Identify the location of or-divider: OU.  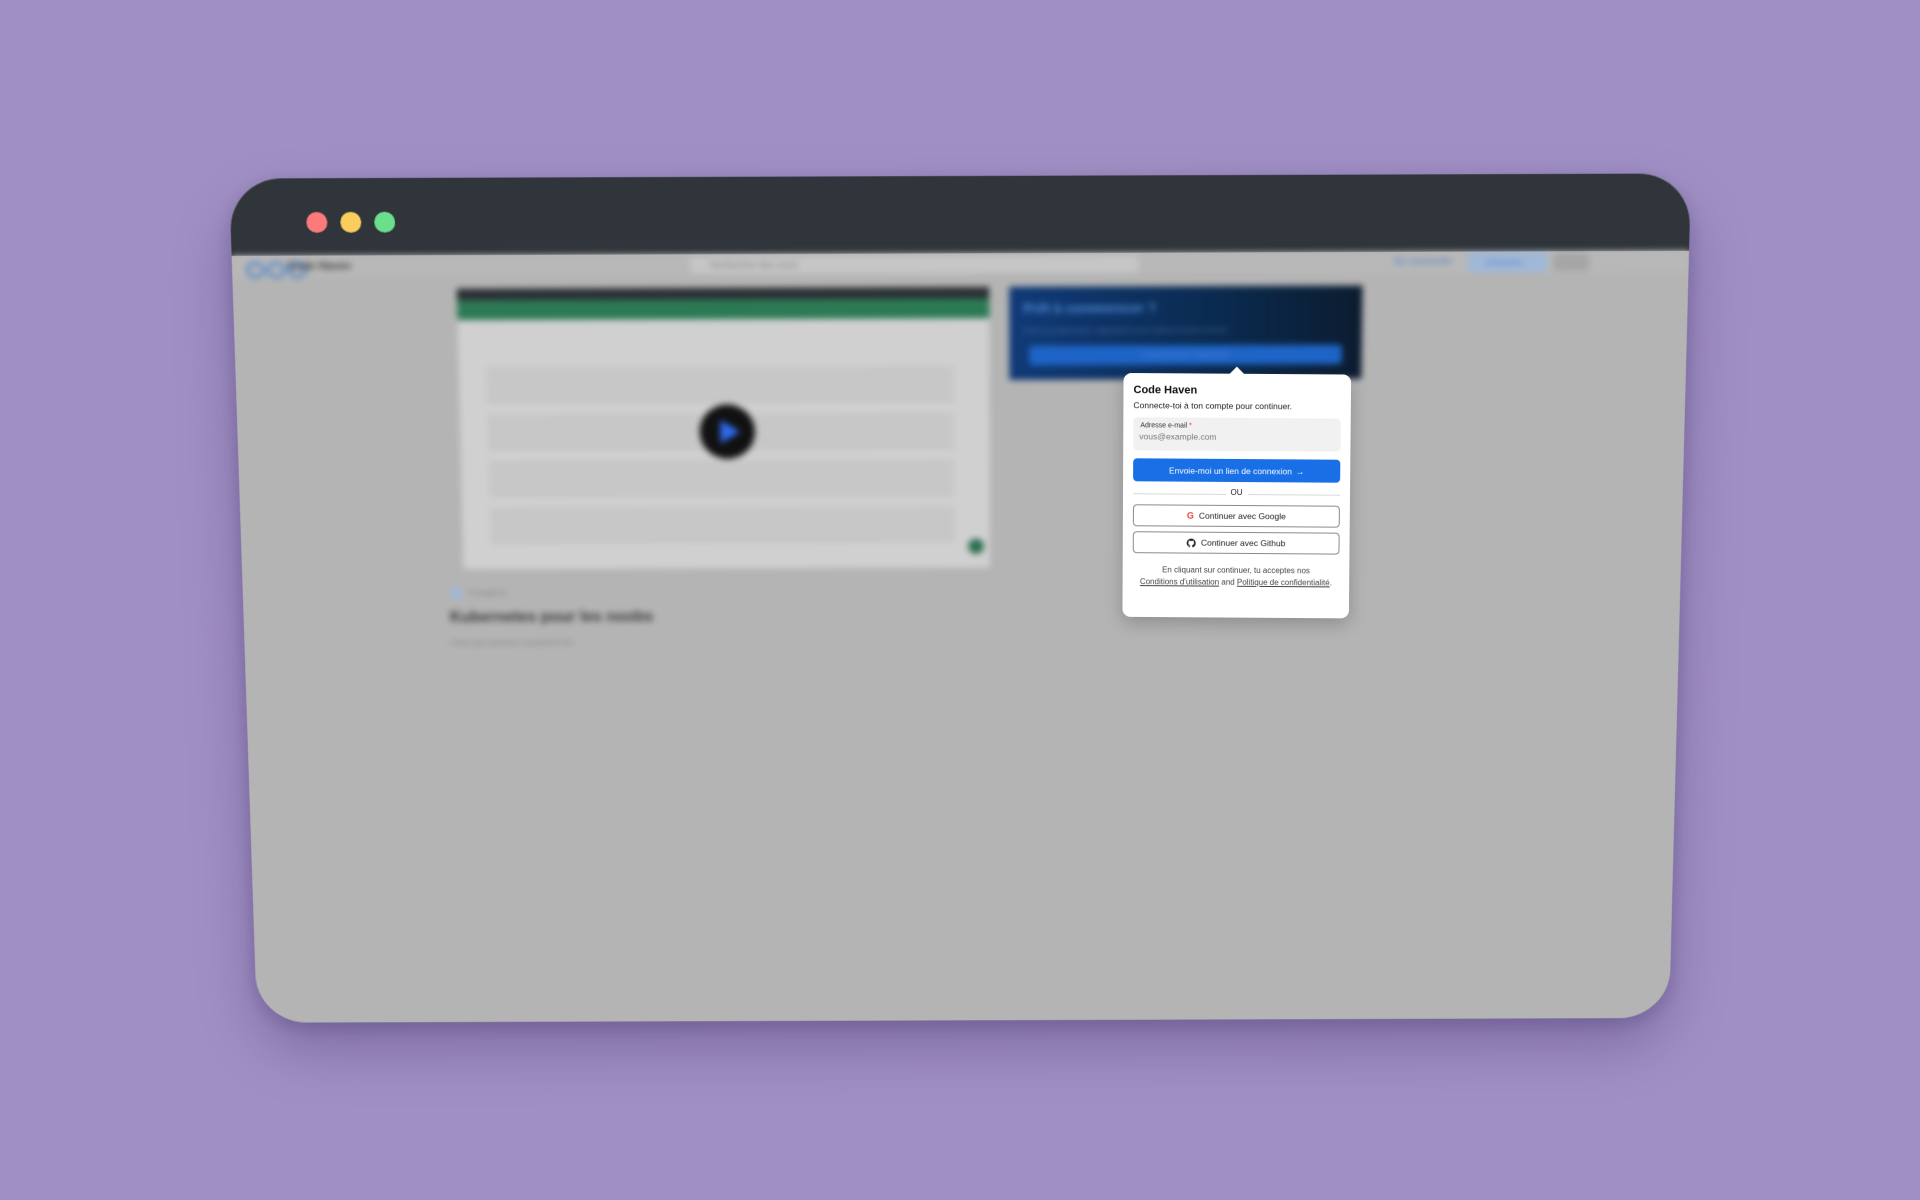
(1236, 493).